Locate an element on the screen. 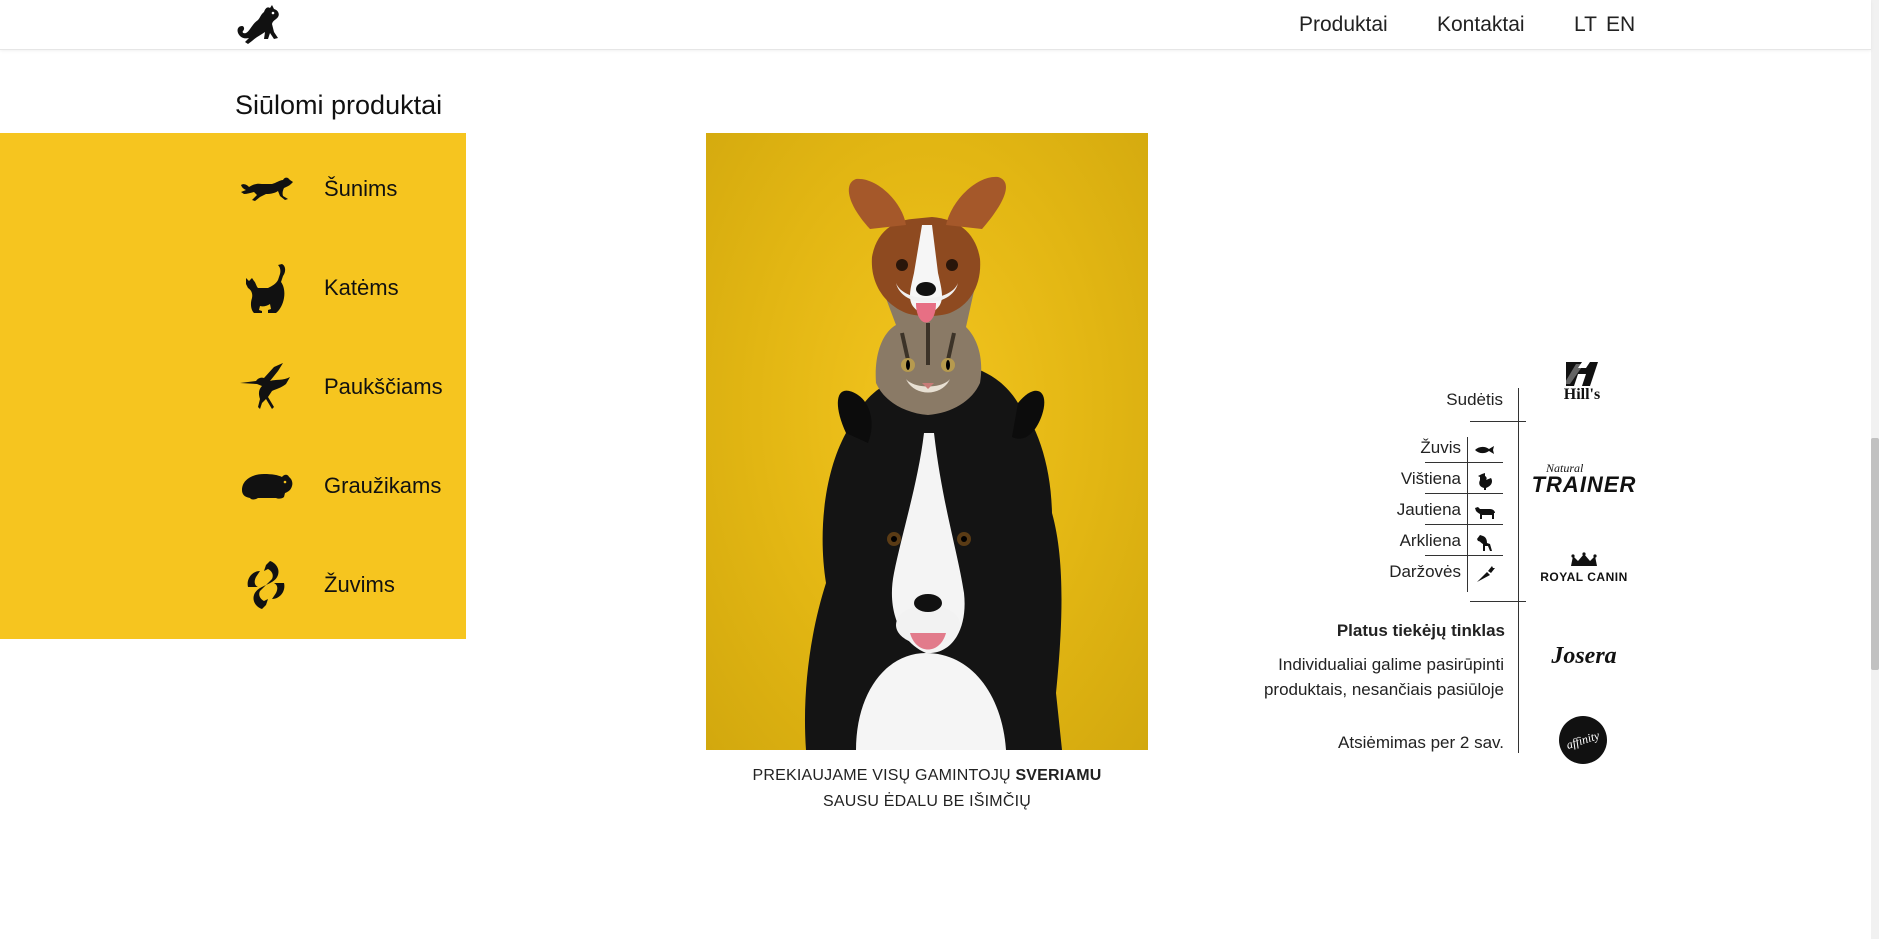  category-label: Šunims is located at coordinates (361, 188).